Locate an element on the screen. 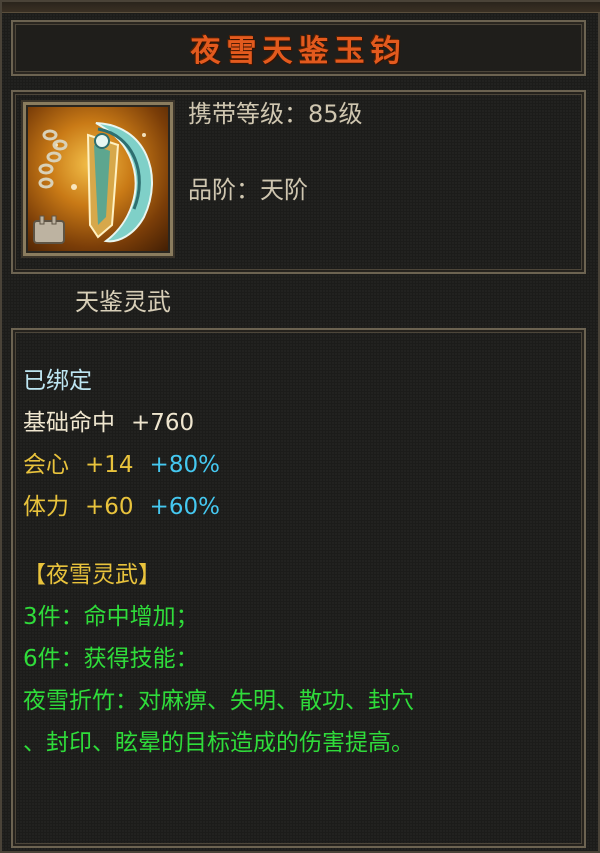 The height and width of the screenshot is (853, 600). base-hit-label: 基础命中 is located at coordinates (69, 423).